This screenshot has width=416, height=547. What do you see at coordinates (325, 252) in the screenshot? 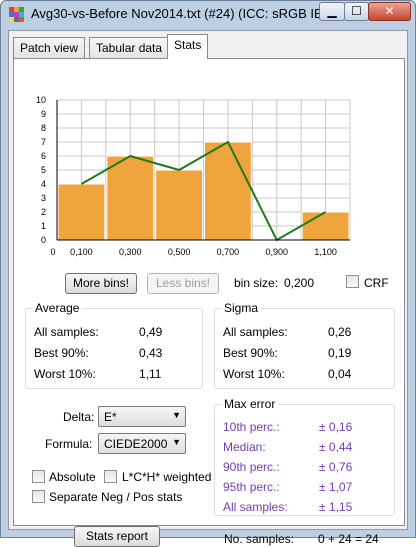
I see `x-tick-label: 1,100` at bounding box center [325, 252].